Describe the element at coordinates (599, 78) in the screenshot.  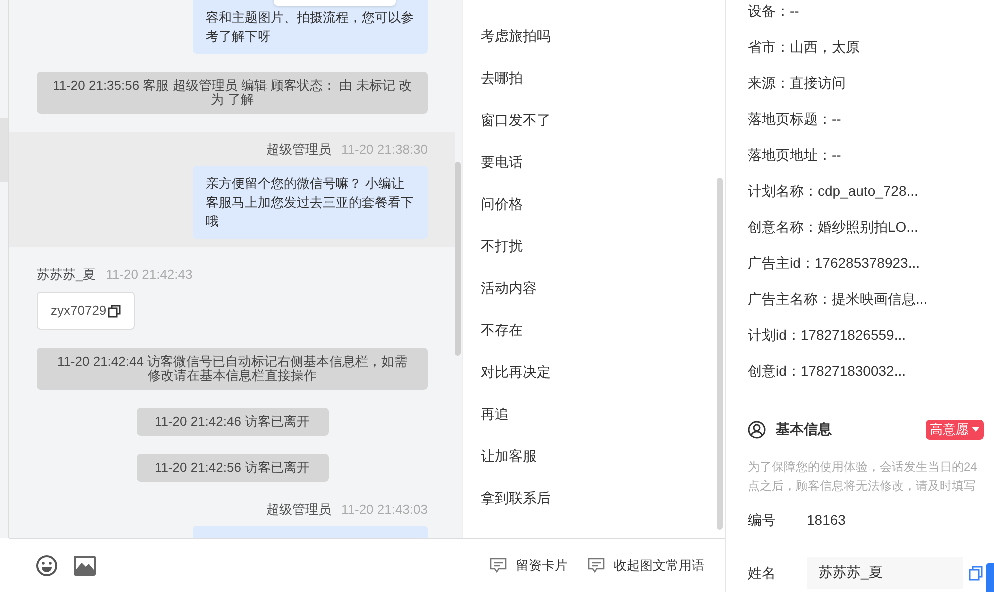
I see `quick-phrase: 去哪拍` at that location.